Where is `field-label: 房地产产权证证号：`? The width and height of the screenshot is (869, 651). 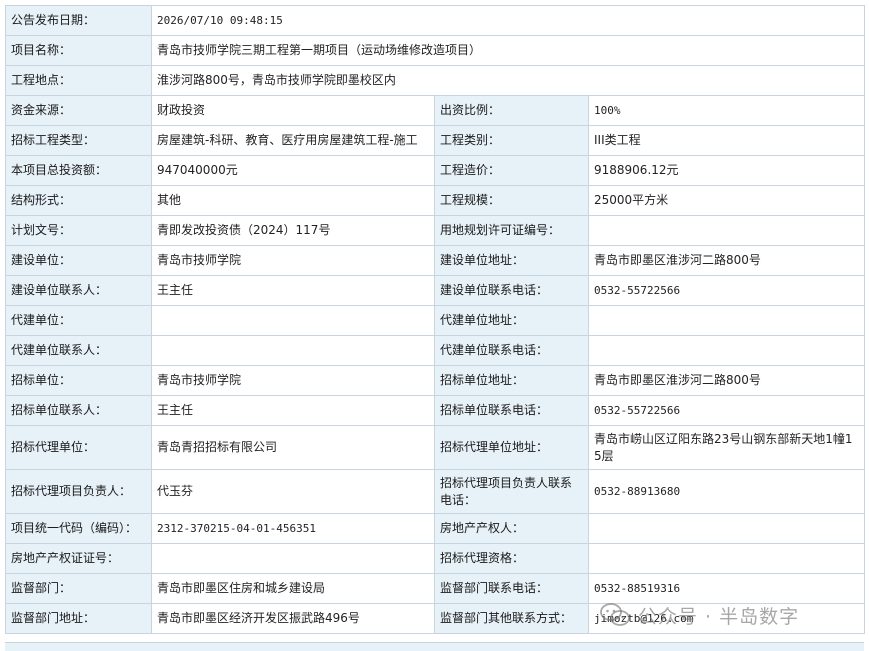
field-label: 房地产产权证证号： is located at coordinates (78, 558).